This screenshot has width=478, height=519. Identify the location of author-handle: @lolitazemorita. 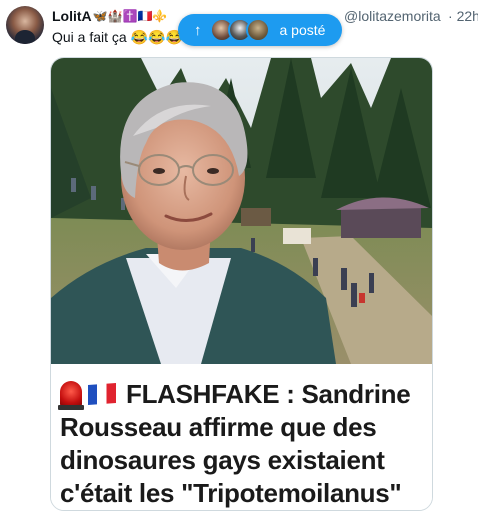
(392, 16).